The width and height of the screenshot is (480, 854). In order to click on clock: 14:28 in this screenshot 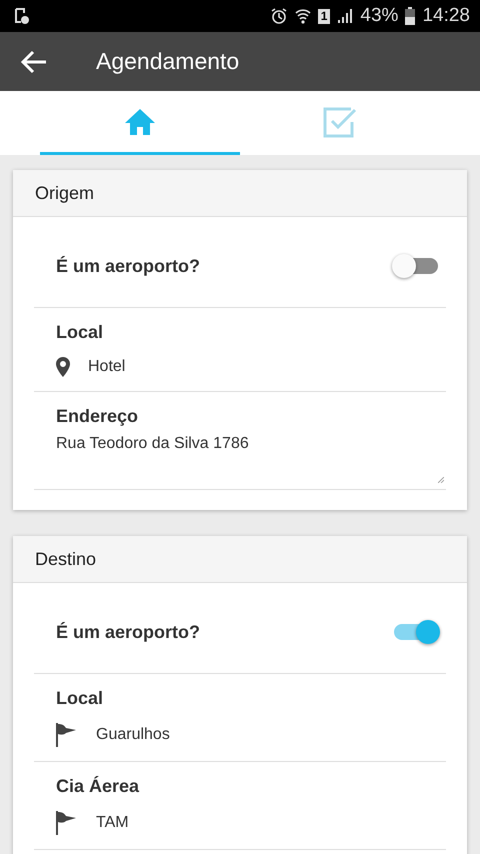, I will do `click(446, 16)`.